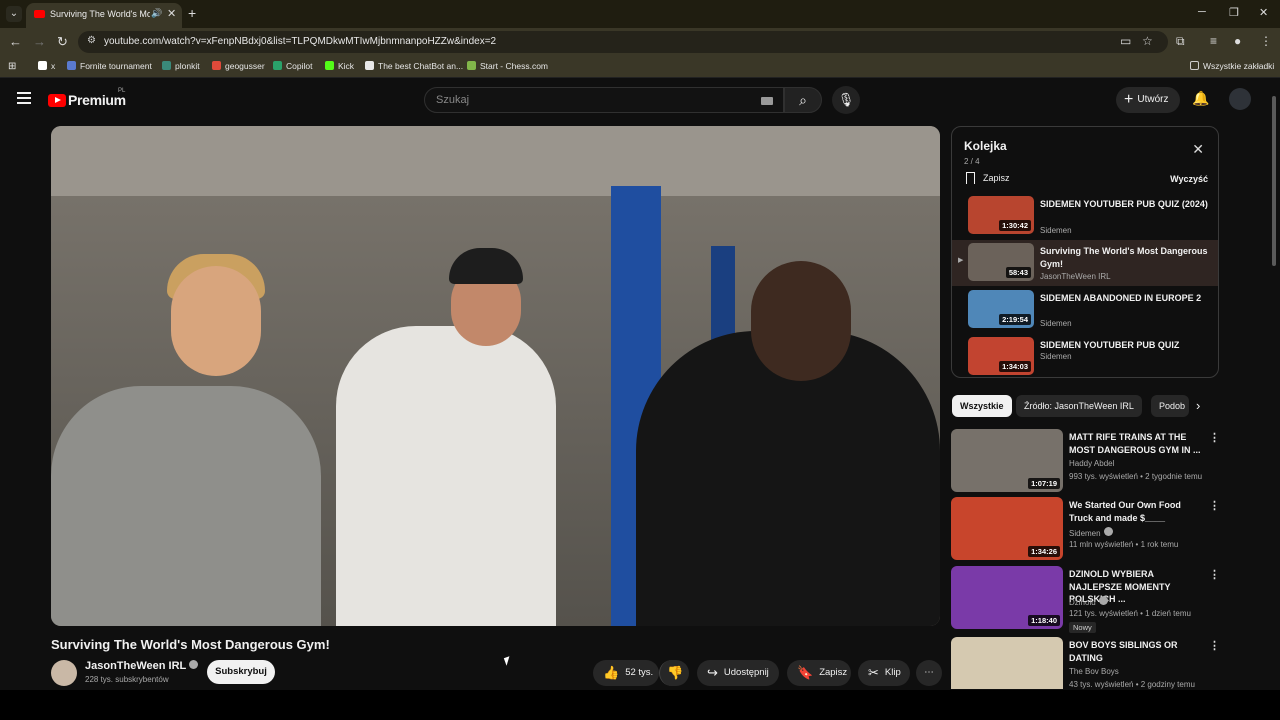 The width and height of the screenshot is (1280, 720). I want to click on queue-thumbnail: 2:19:54, so click(1001, 309).